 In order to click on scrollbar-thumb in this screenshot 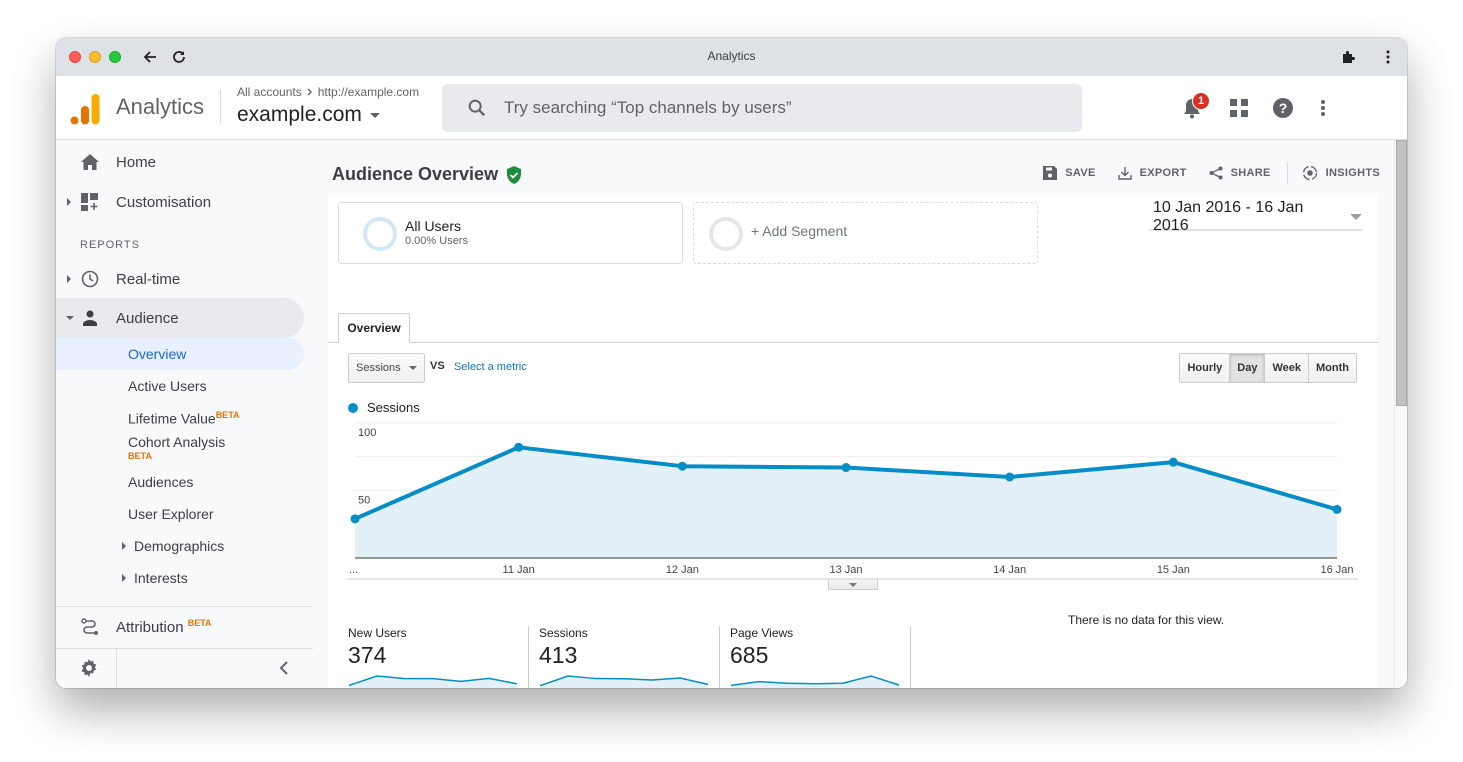, I will do `click(1401, 273)`.